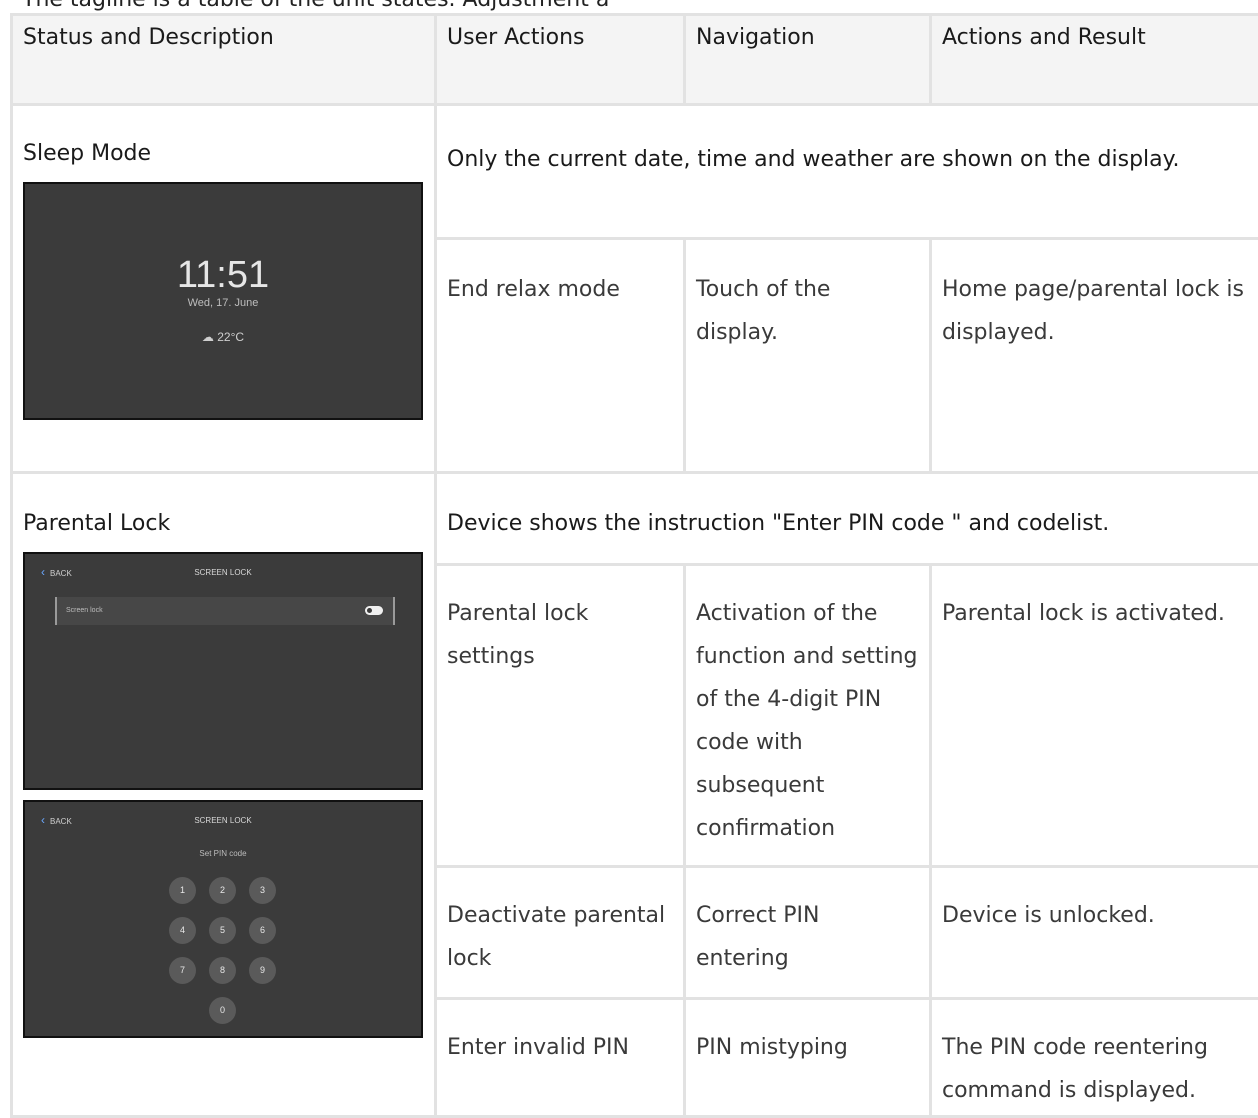 Image resolution: width=1258 pixels, height=1118 pixels. I want to click on header-user-actions: User Actions, so click(560, 60).